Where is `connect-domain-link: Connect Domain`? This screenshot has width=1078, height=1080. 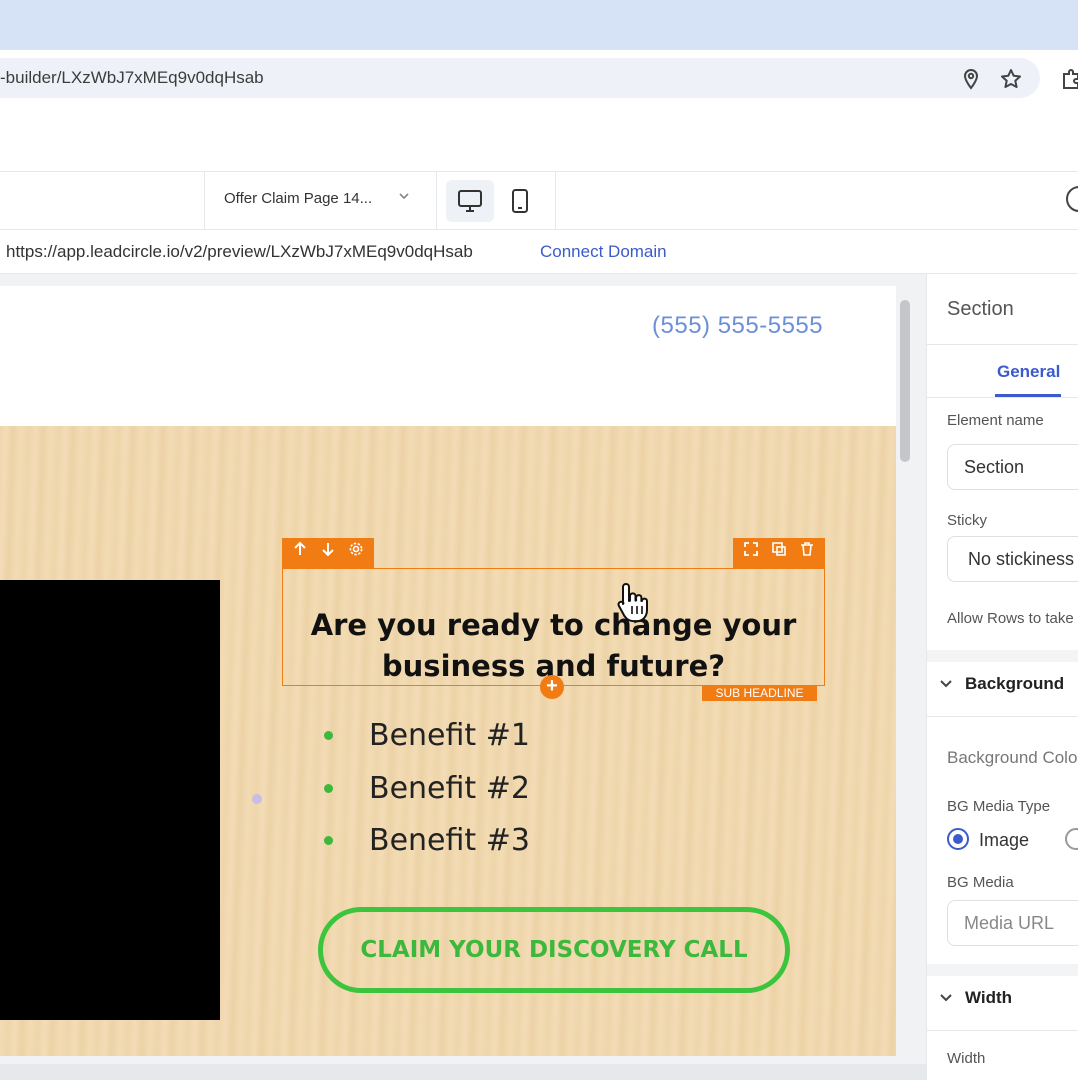 connect-domain-link: Connect Domain is located at coordinates (603, 252).